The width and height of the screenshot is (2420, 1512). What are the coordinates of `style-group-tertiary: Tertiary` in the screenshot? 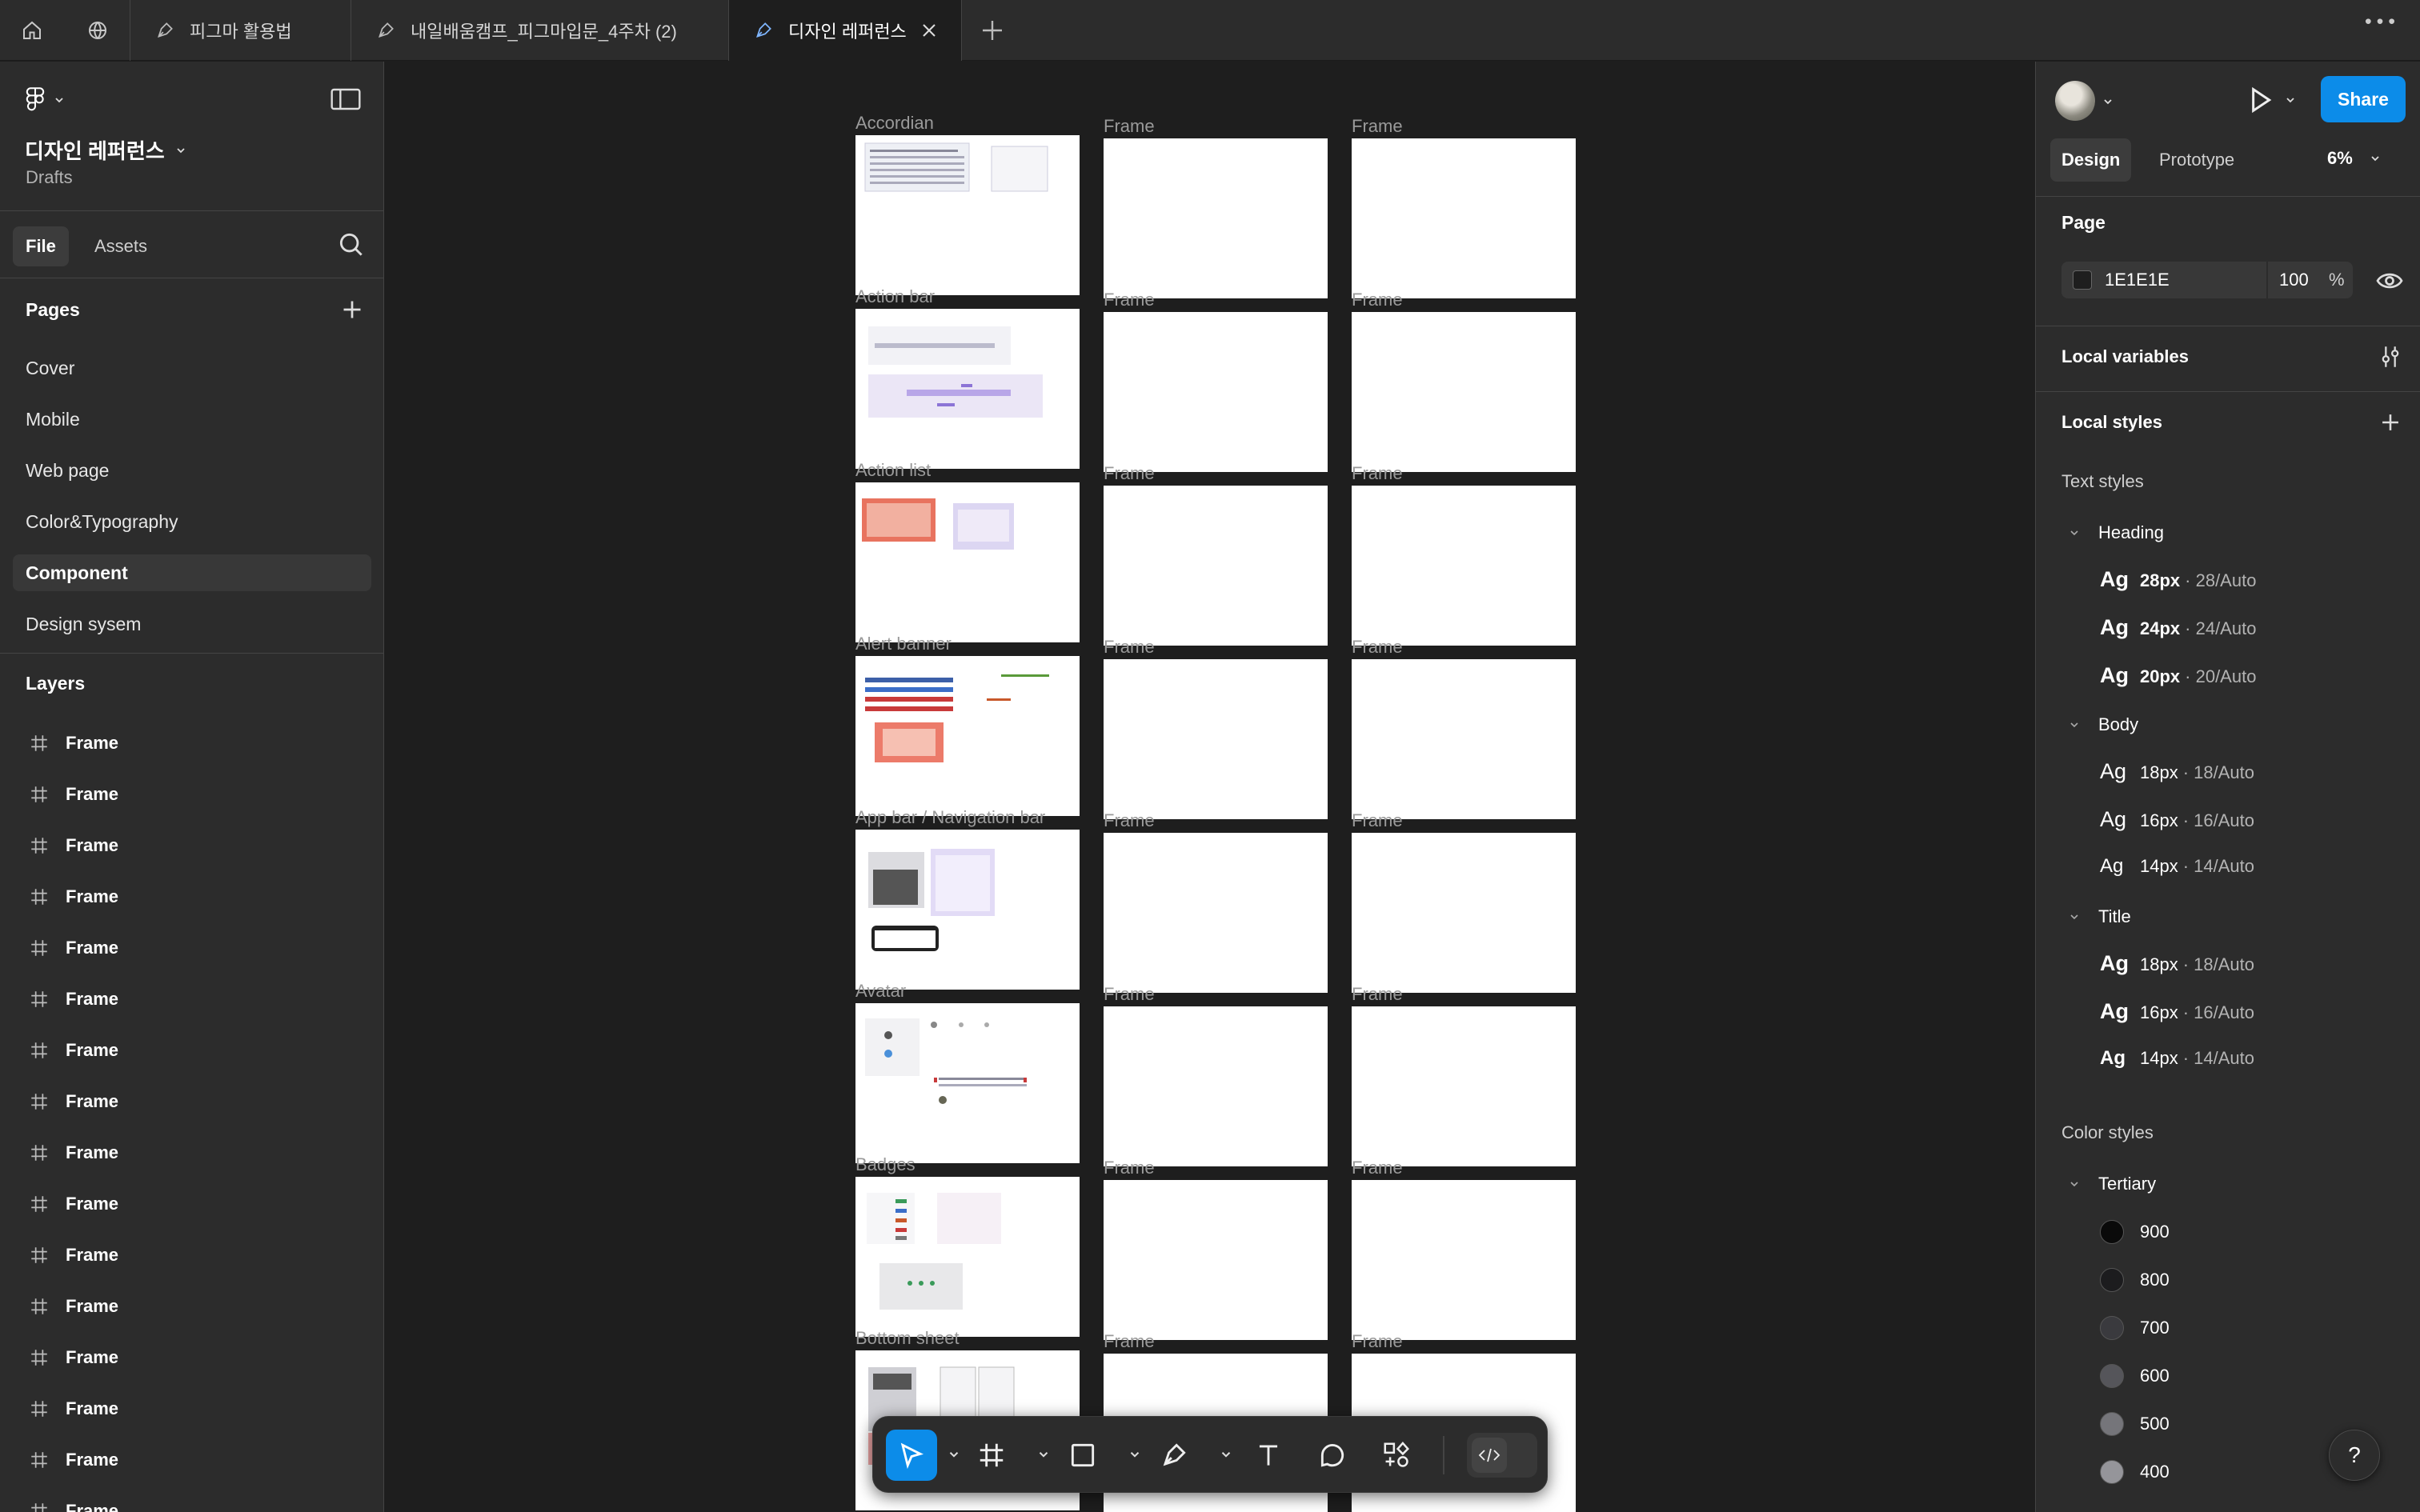 It's located at (2112, 1184).